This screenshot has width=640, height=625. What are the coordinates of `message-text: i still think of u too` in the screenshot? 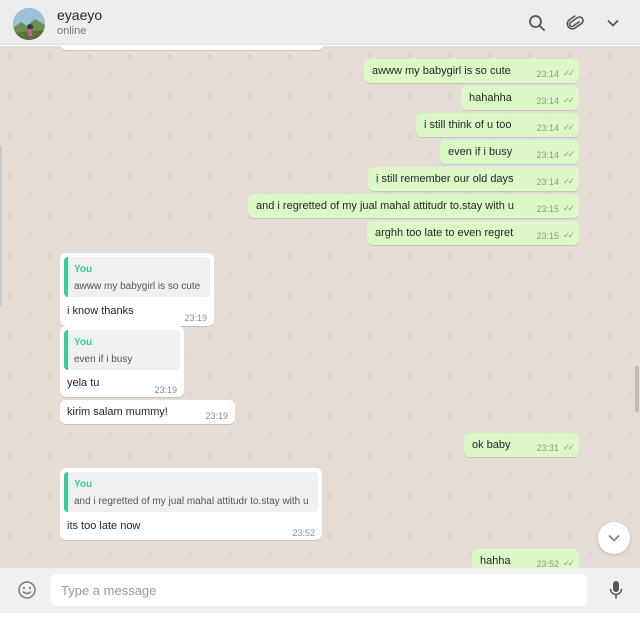 It's located at (468, 125).